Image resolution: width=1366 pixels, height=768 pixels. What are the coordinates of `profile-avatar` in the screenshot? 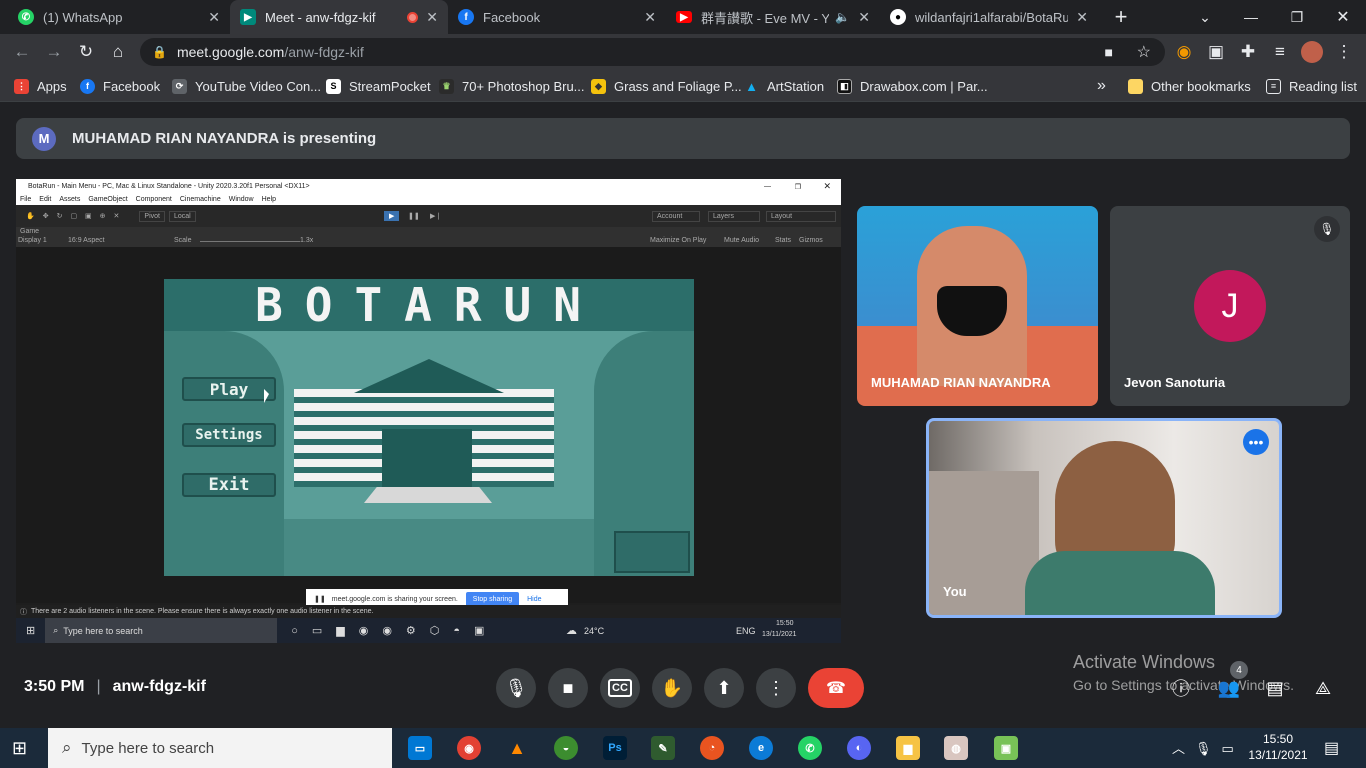 It's located at (1312, 52).